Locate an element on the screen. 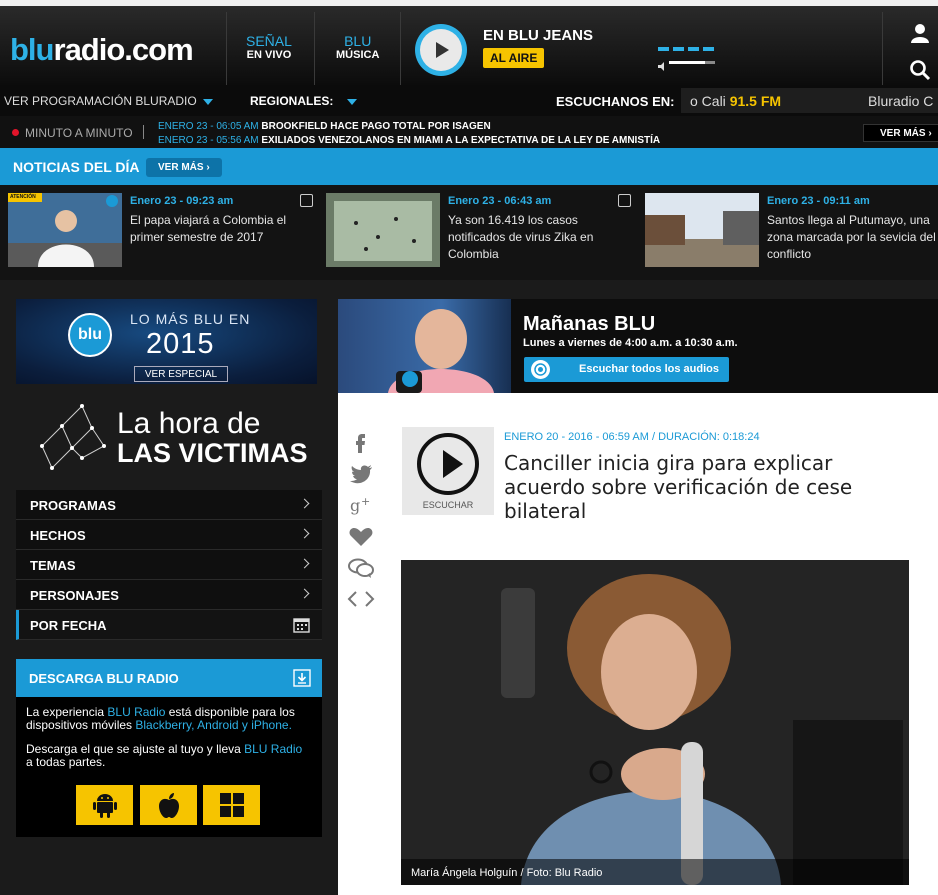  noticias-bar: NOTICIAS DEL DÍA VER MÁS › is located at coordinates (469, 166).